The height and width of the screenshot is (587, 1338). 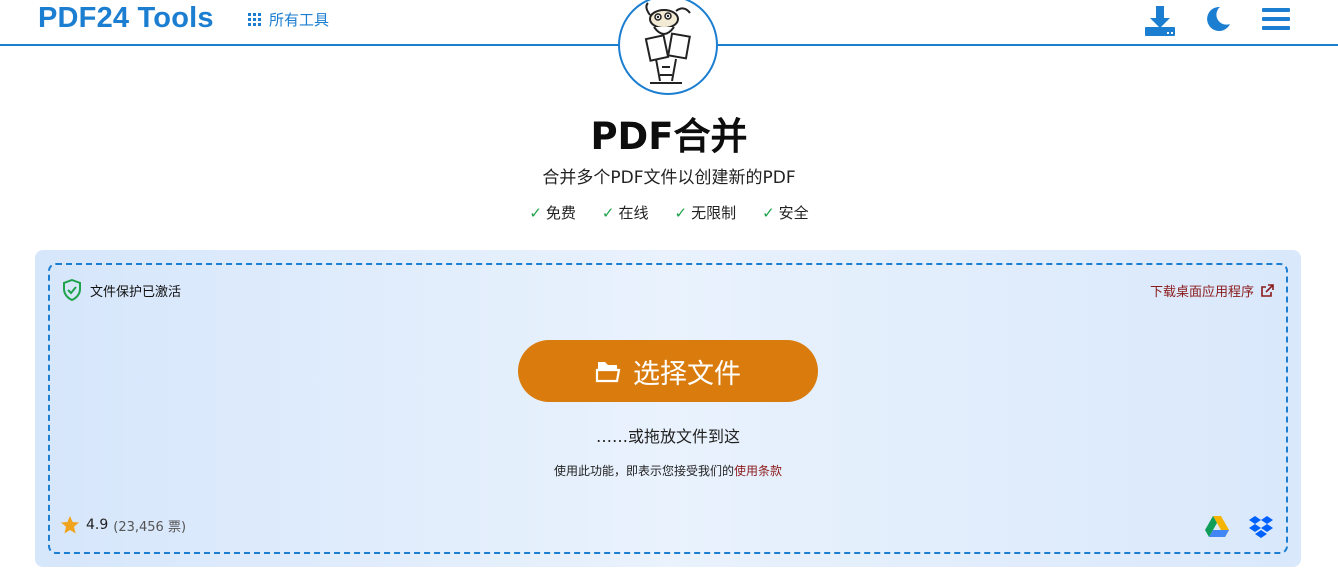 I want to click on terms-prefix: 使用此功能，即表示您接受我们的, so click(x=643, y=471).